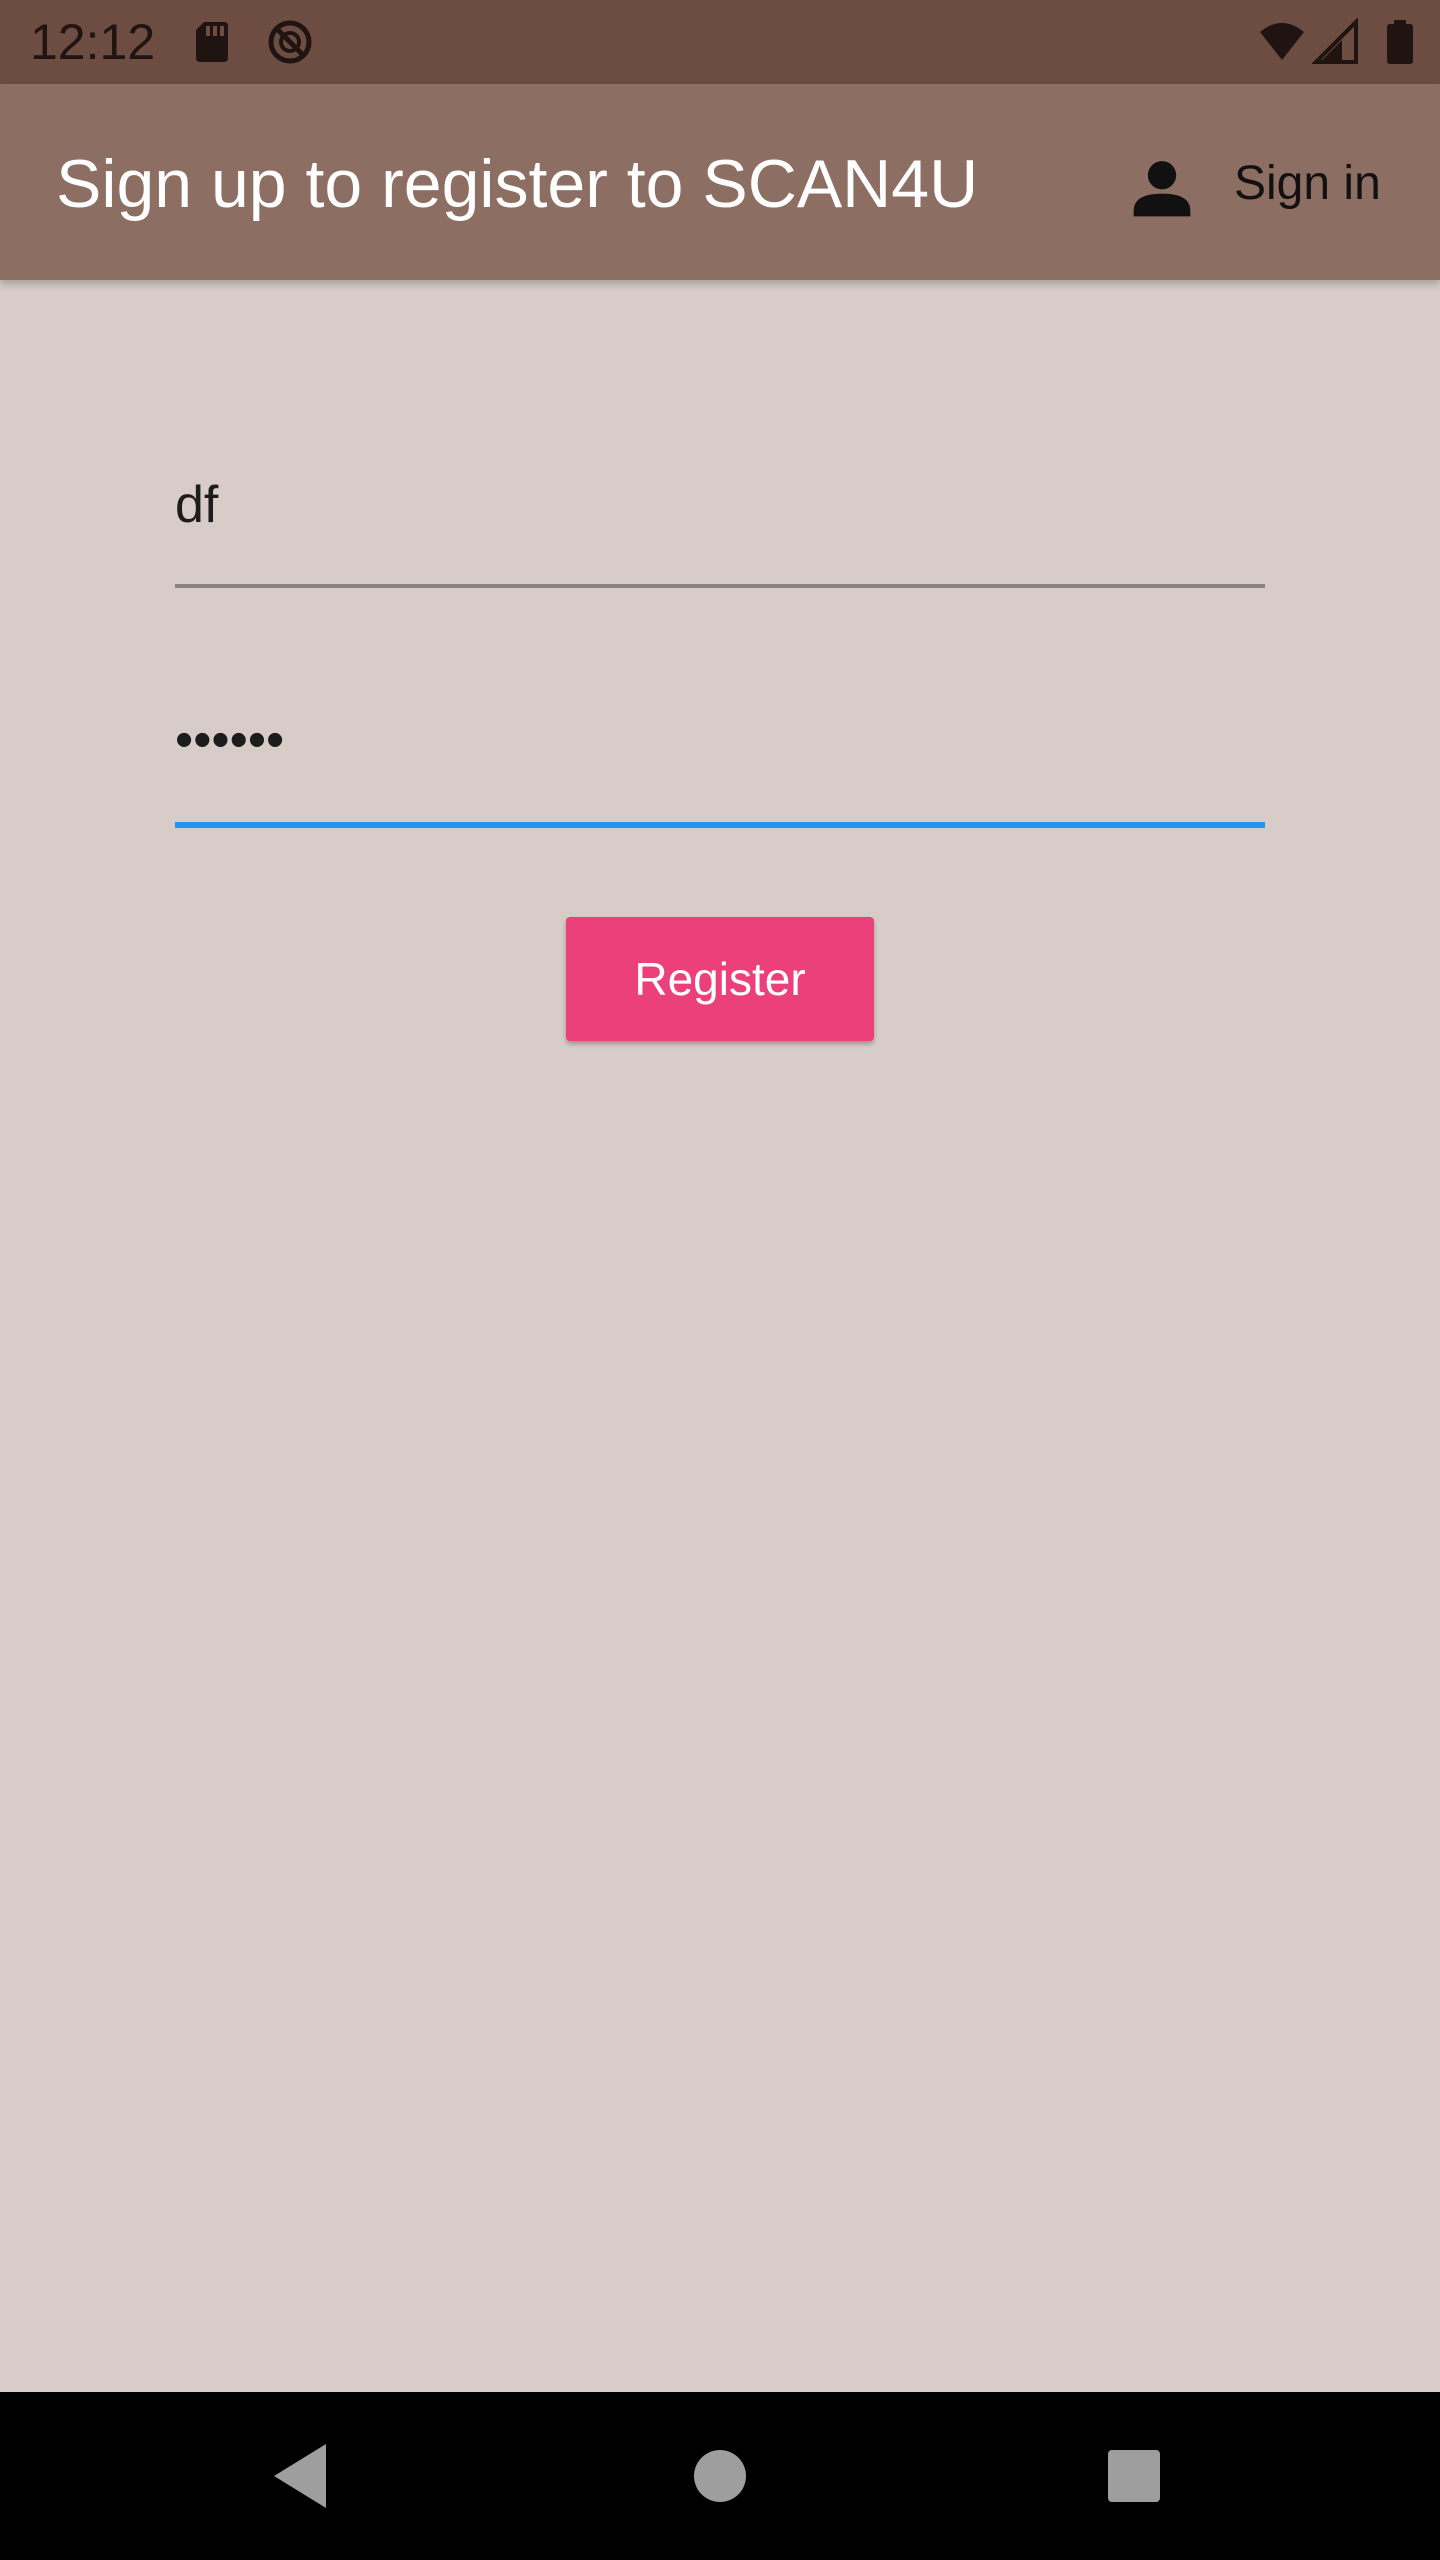 The image size is (1440, 2560). I want to click on register-button: Register, so click(720, 979).